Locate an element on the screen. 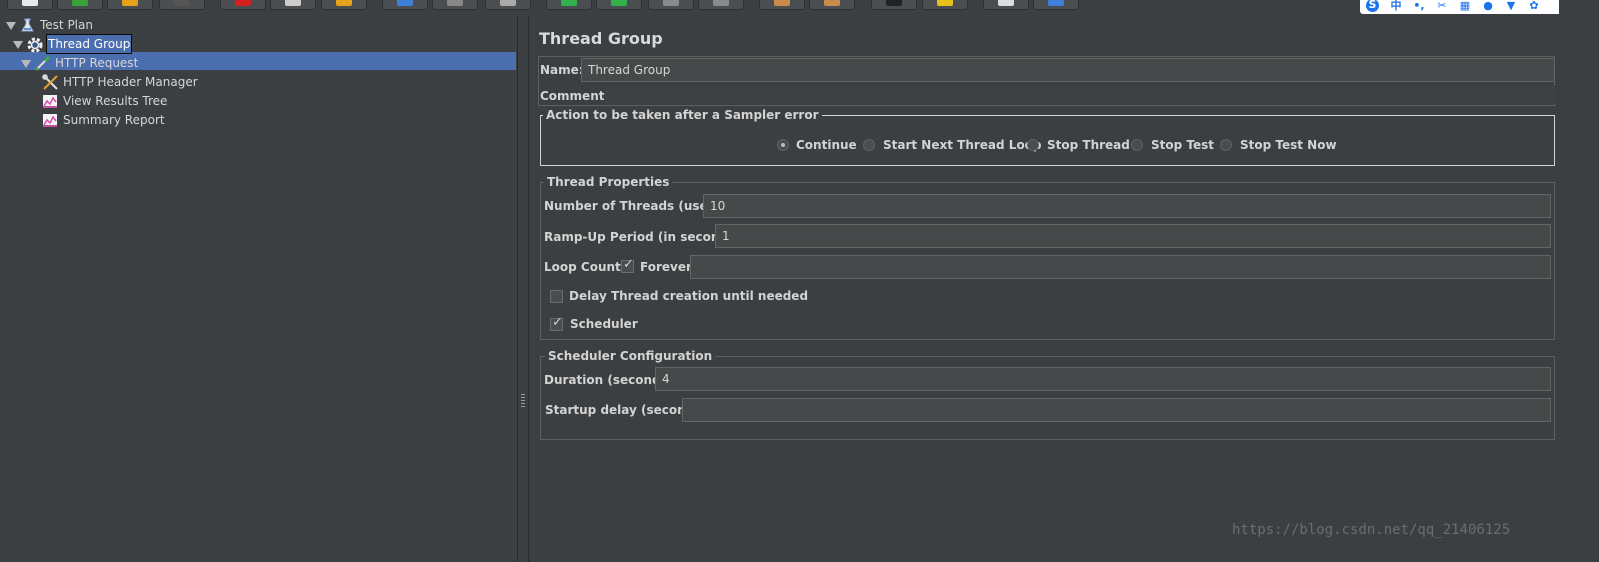 The height and width of the screenshot is (562, 1599). shutdown-button is located at coordinates (721, 5).